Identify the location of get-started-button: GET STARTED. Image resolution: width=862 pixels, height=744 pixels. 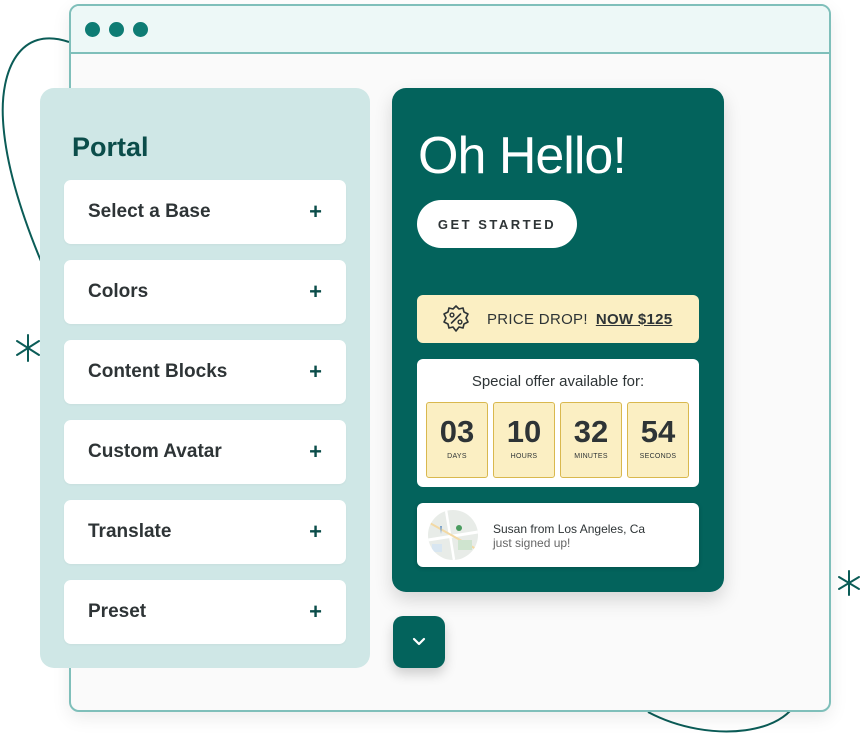
(497, 224).